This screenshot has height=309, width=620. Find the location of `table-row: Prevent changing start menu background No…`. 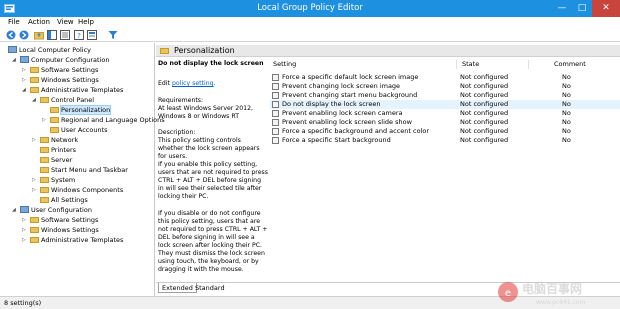

table-row: Prevent changing start menu background No… is located at coordinates (445, 95).